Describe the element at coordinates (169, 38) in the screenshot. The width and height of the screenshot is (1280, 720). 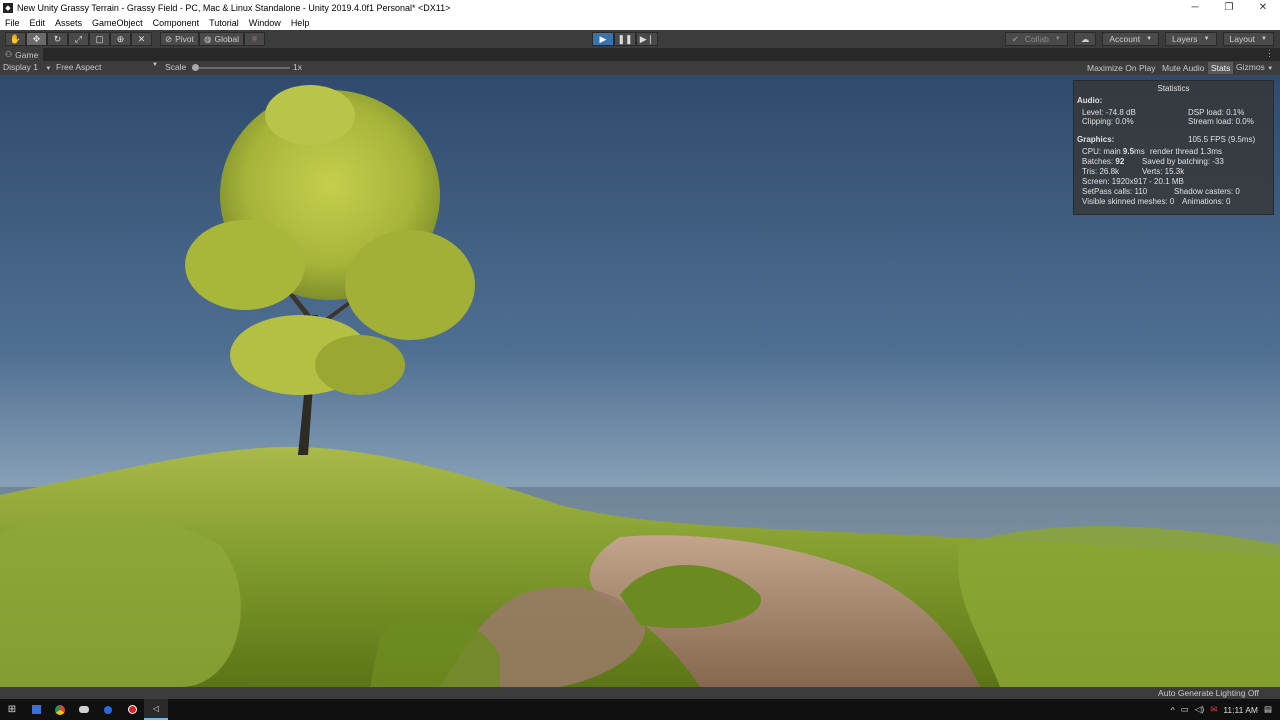
I see `pivot-icon: ⊘` at that location.